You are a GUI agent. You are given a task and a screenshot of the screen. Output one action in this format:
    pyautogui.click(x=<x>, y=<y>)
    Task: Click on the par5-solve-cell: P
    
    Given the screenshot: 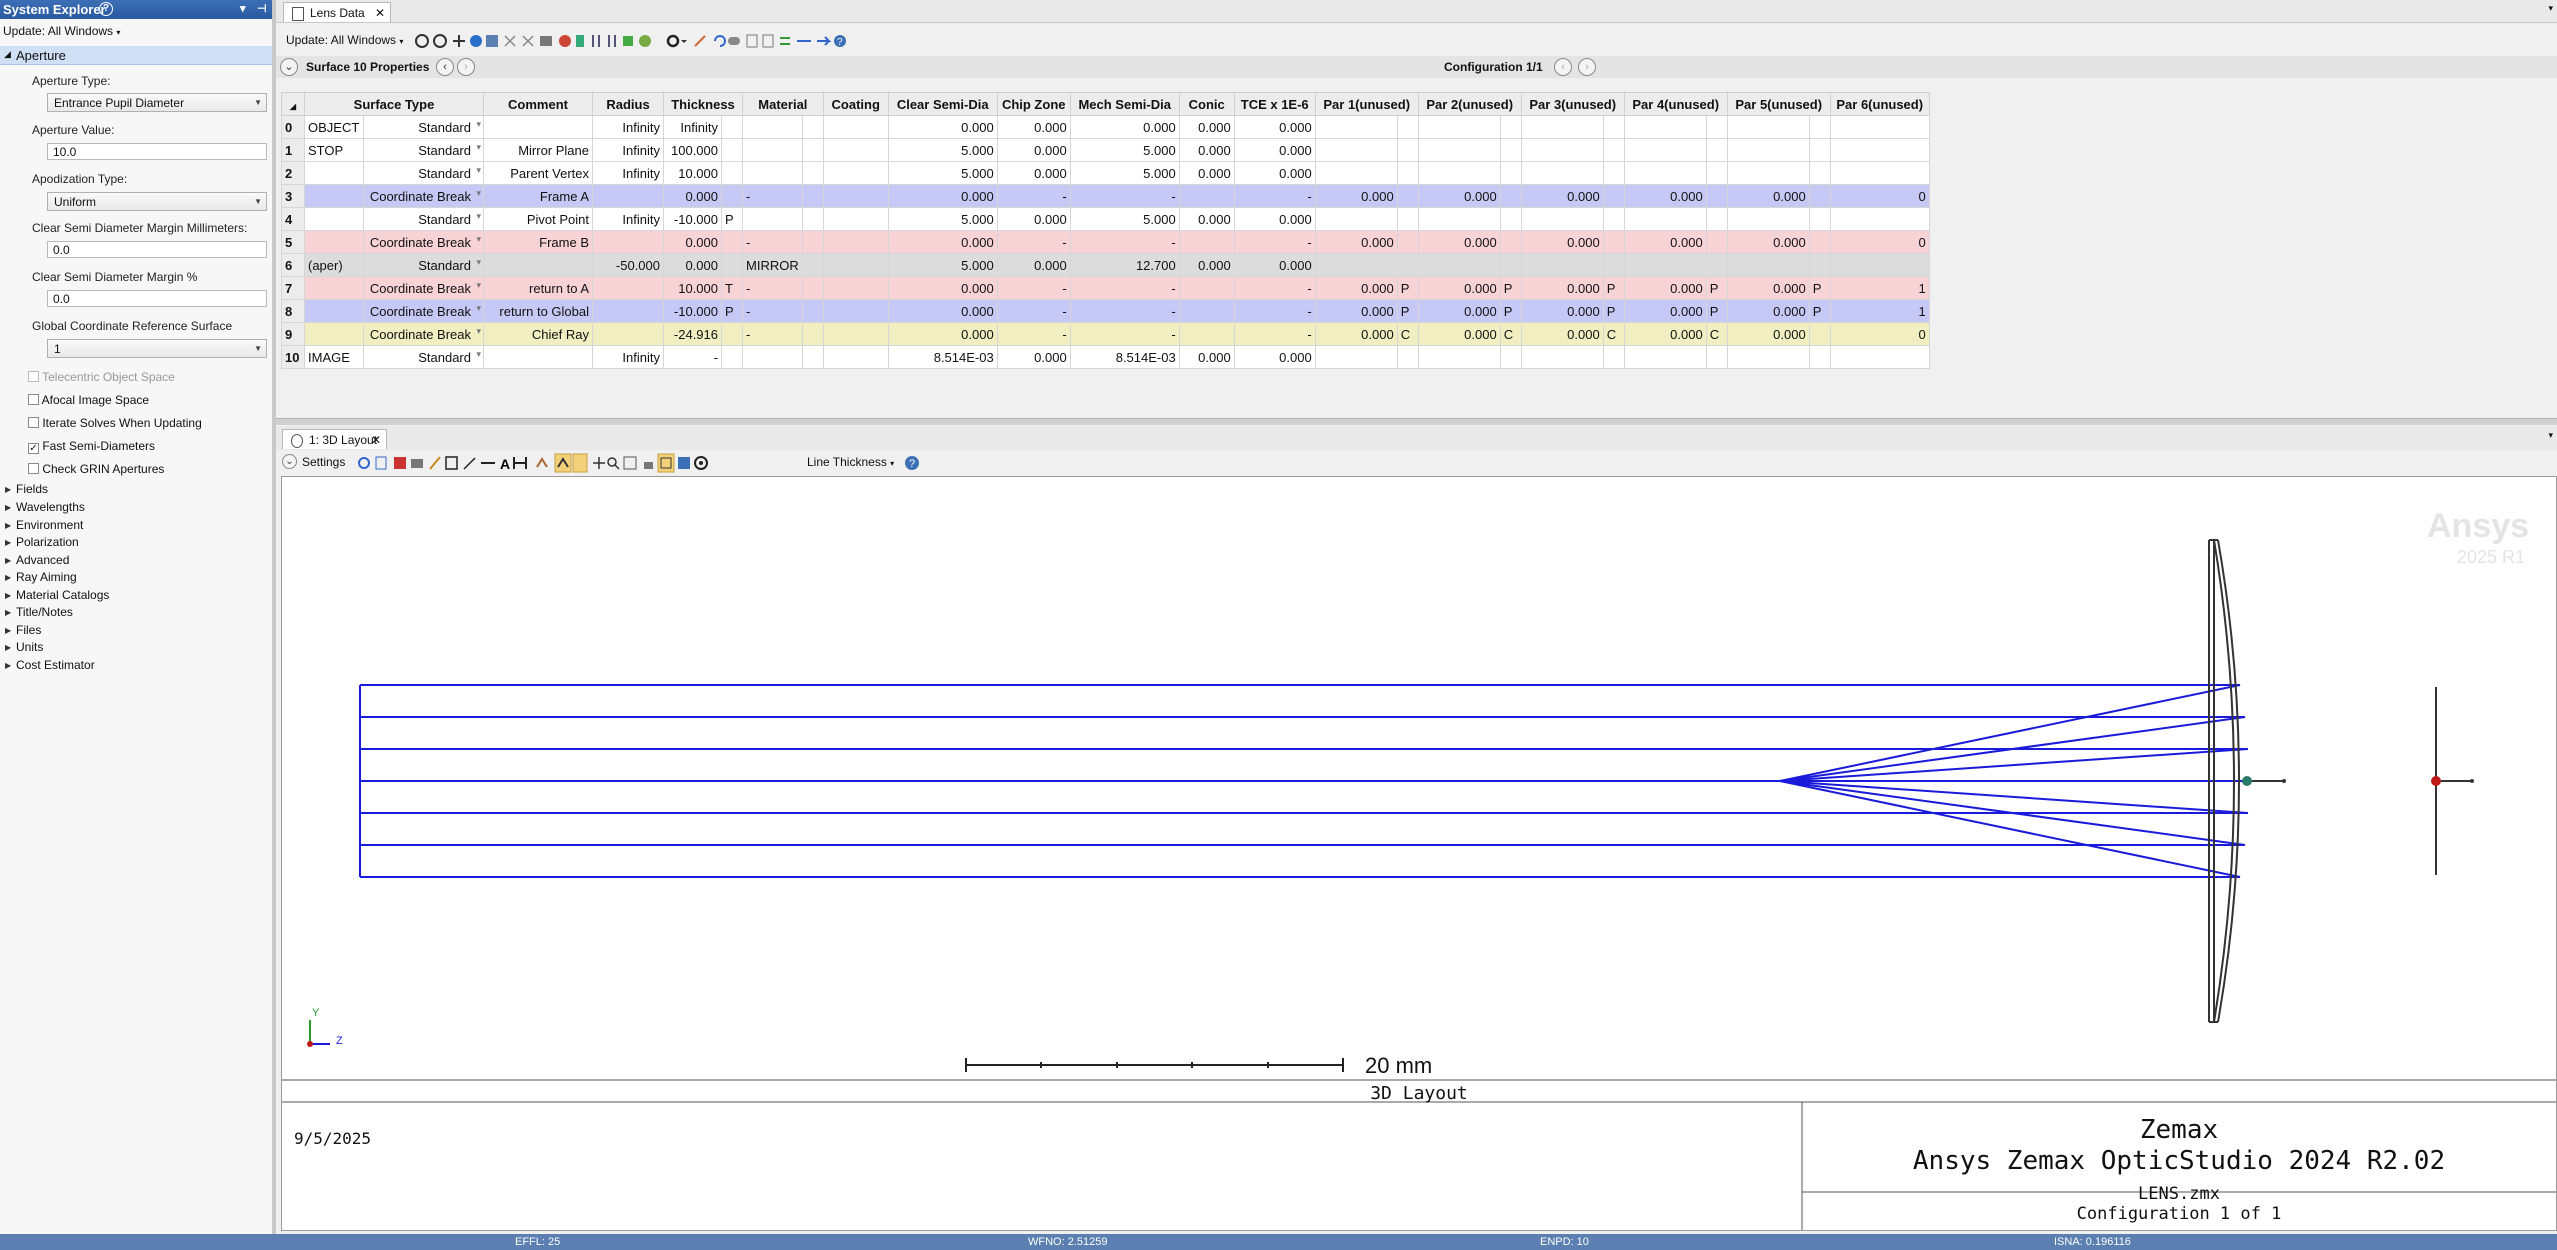 What is the action you would take?
    pyautogui.click(x=1819, y=288)
    